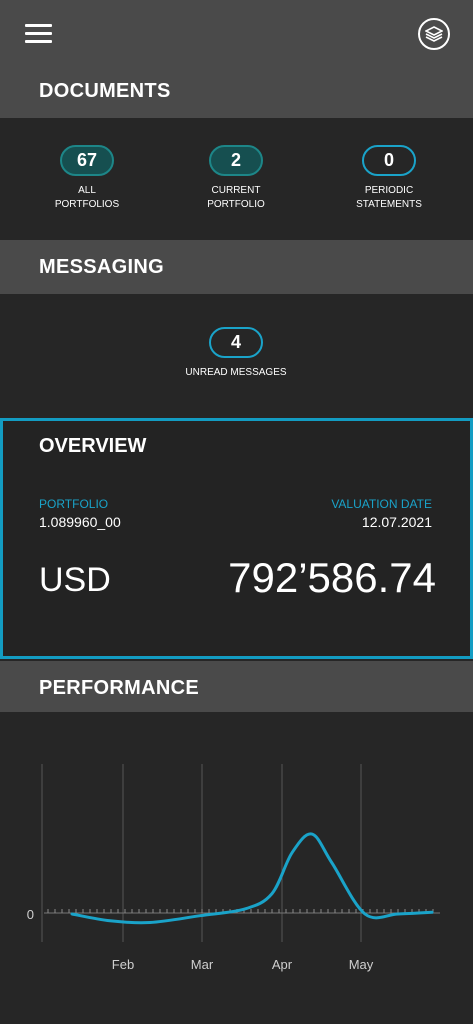 This screenshot has height=1024, width=473. I want to click on current-portfolio-label-line2: PORTFOLIO, so click(236, 204).